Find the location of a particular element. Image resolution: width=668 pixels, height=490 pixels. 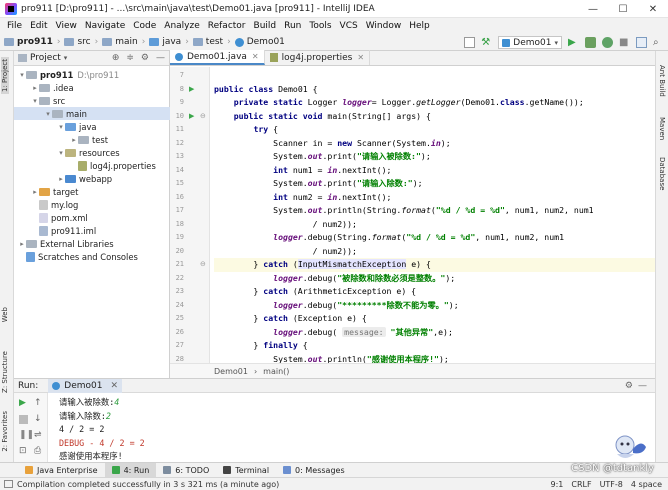

tab-java-enterprise: Java Enterprise is located at coordinates (61, 470).